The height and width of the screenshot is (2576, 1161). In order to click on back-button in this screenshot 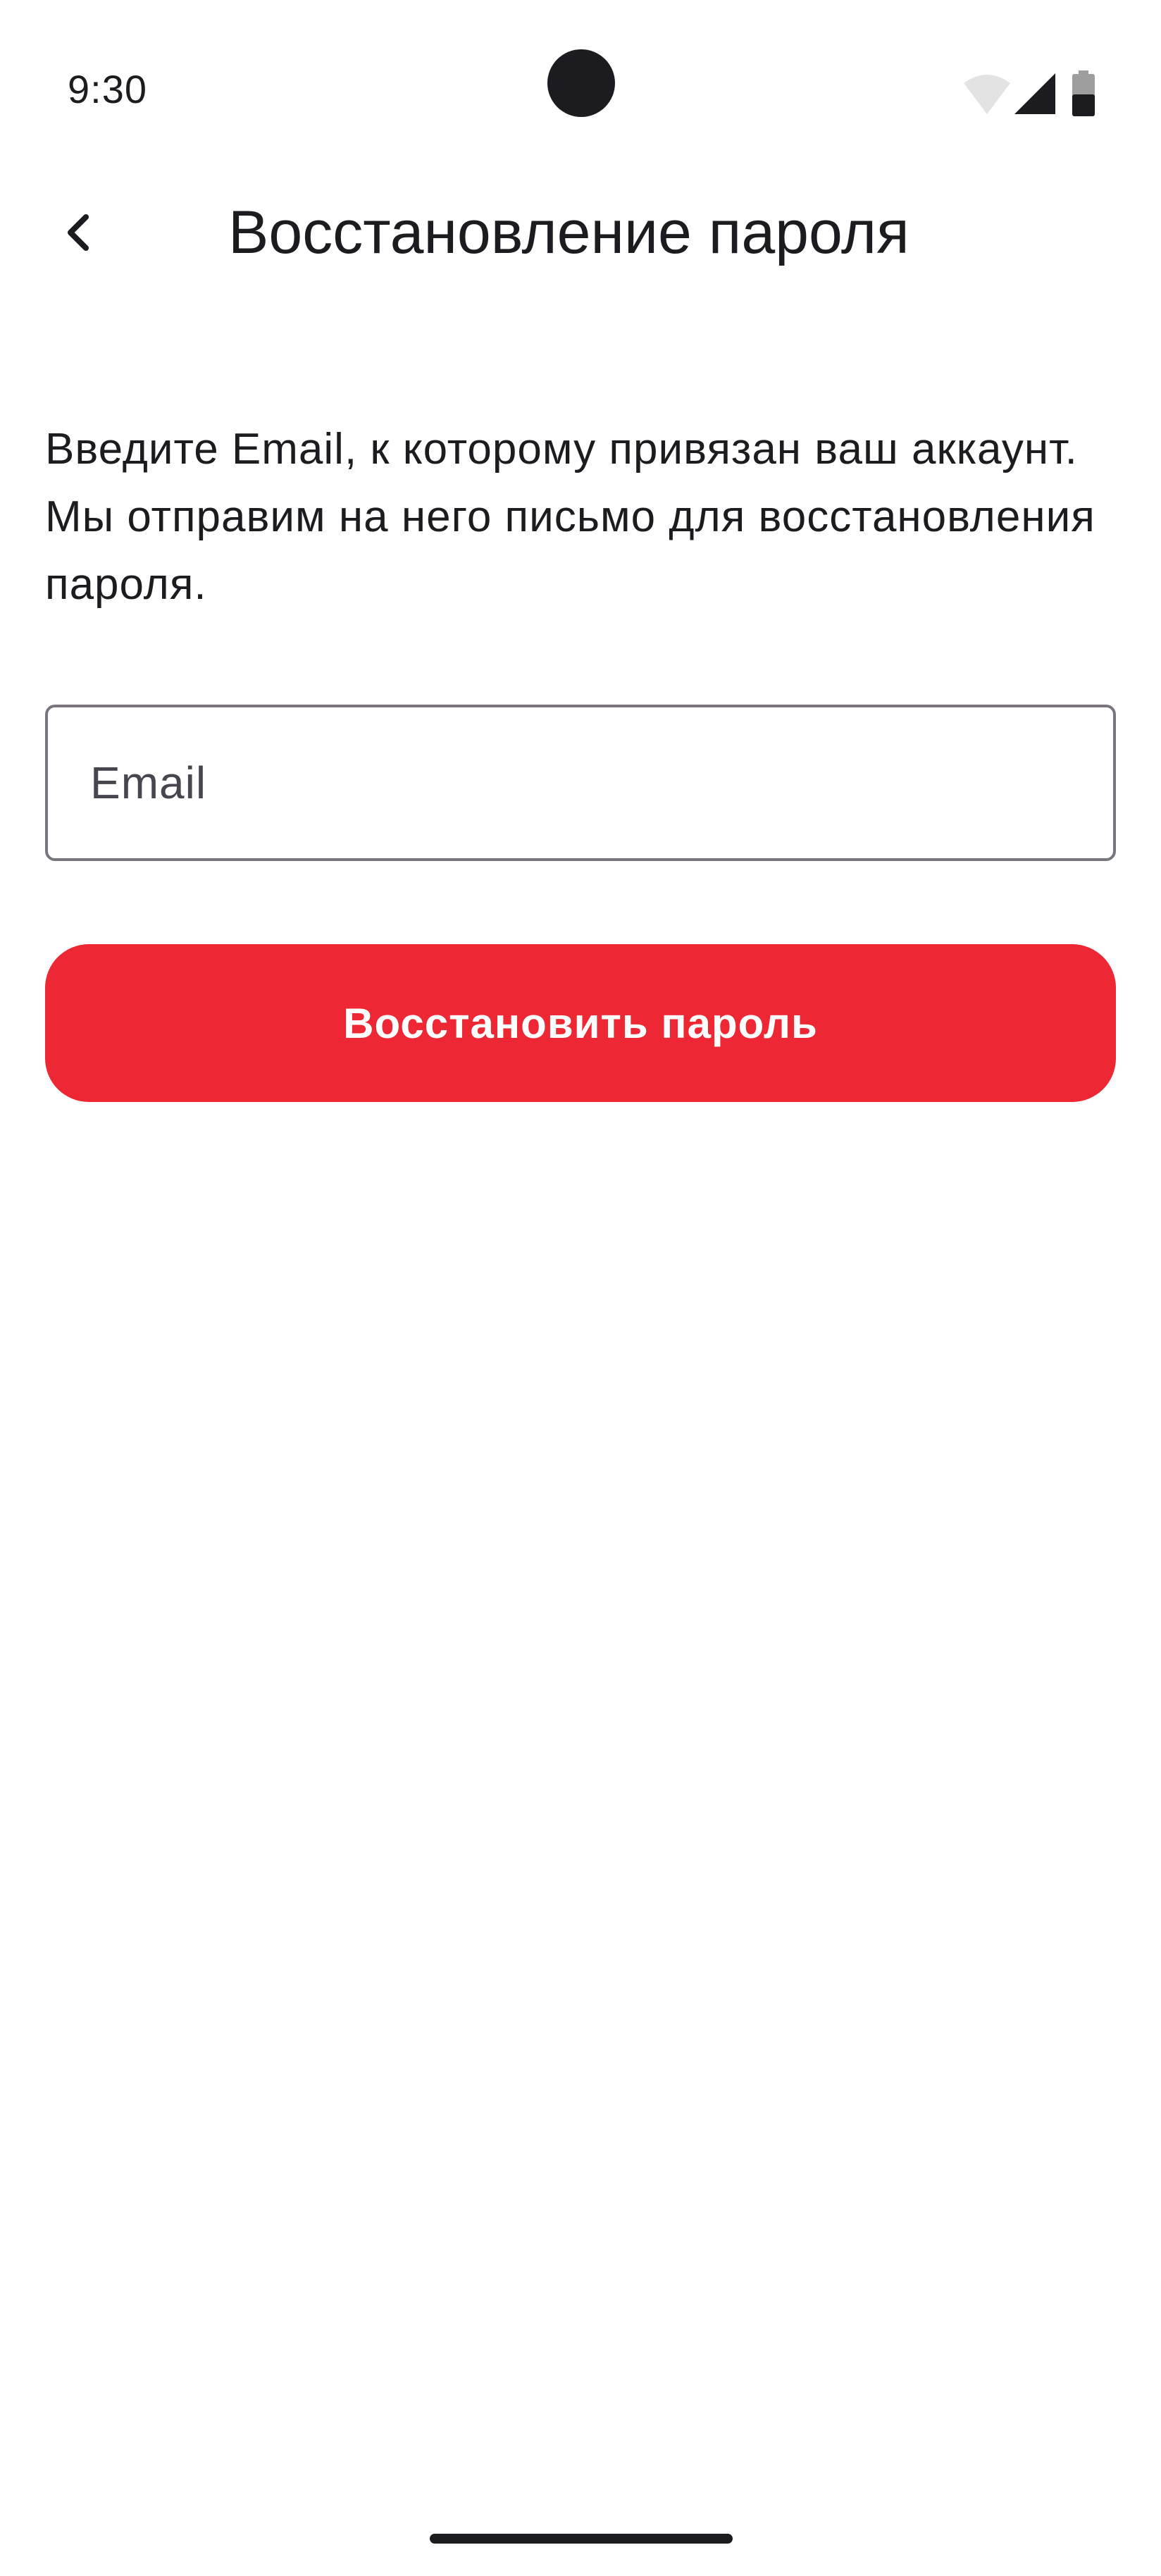, I will do `click(77, 232)`.